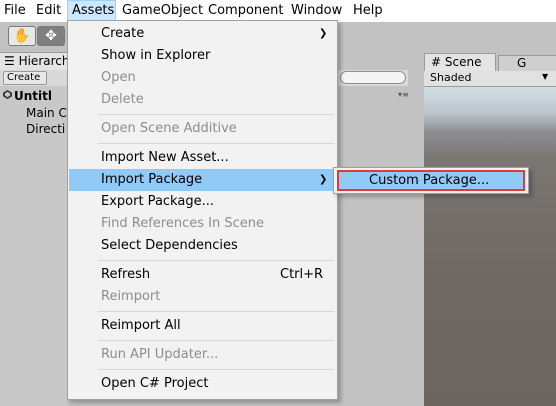 This screenshot has width=556, height=406. What do you see at coordinates (41, 96) in the screenshot?
I see `hierarchy-scene-row: Untitl` at bounding box center [41, 96].